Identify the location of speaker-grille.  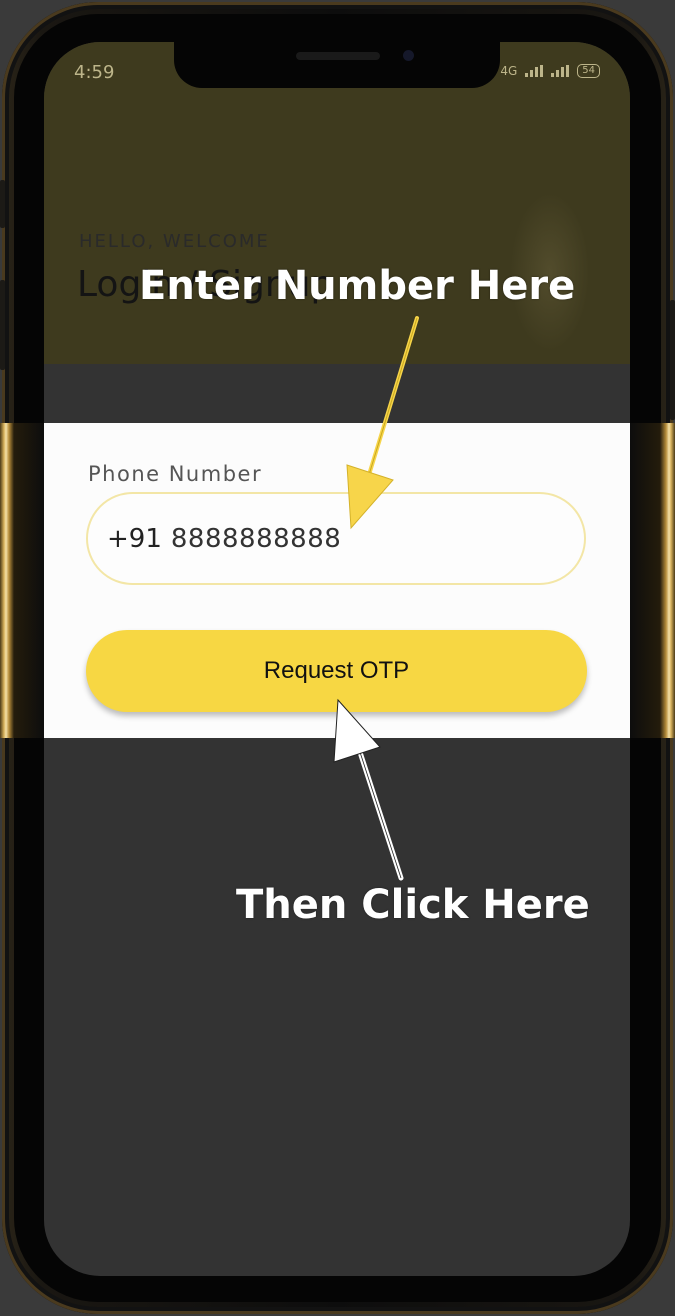
(338, 56).